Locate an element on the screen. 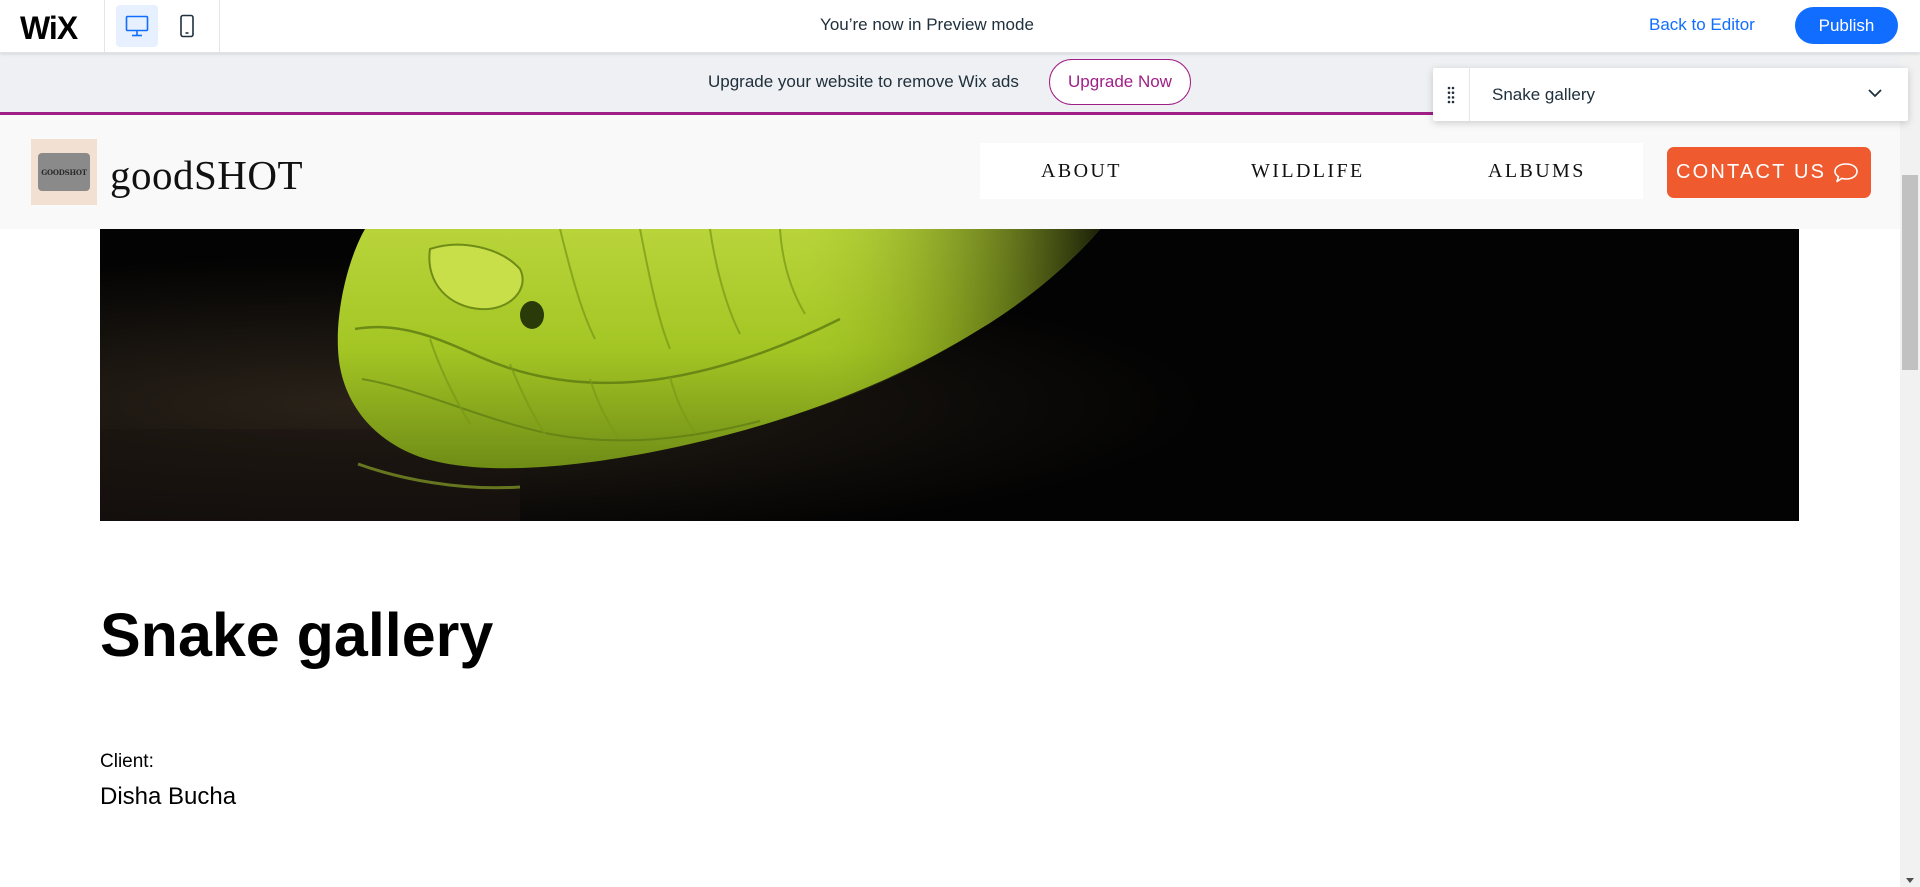 The width and height of the screenshot is (1920, 887). contact-us-button: CONTACT US is located at coordinates (1769, 172).